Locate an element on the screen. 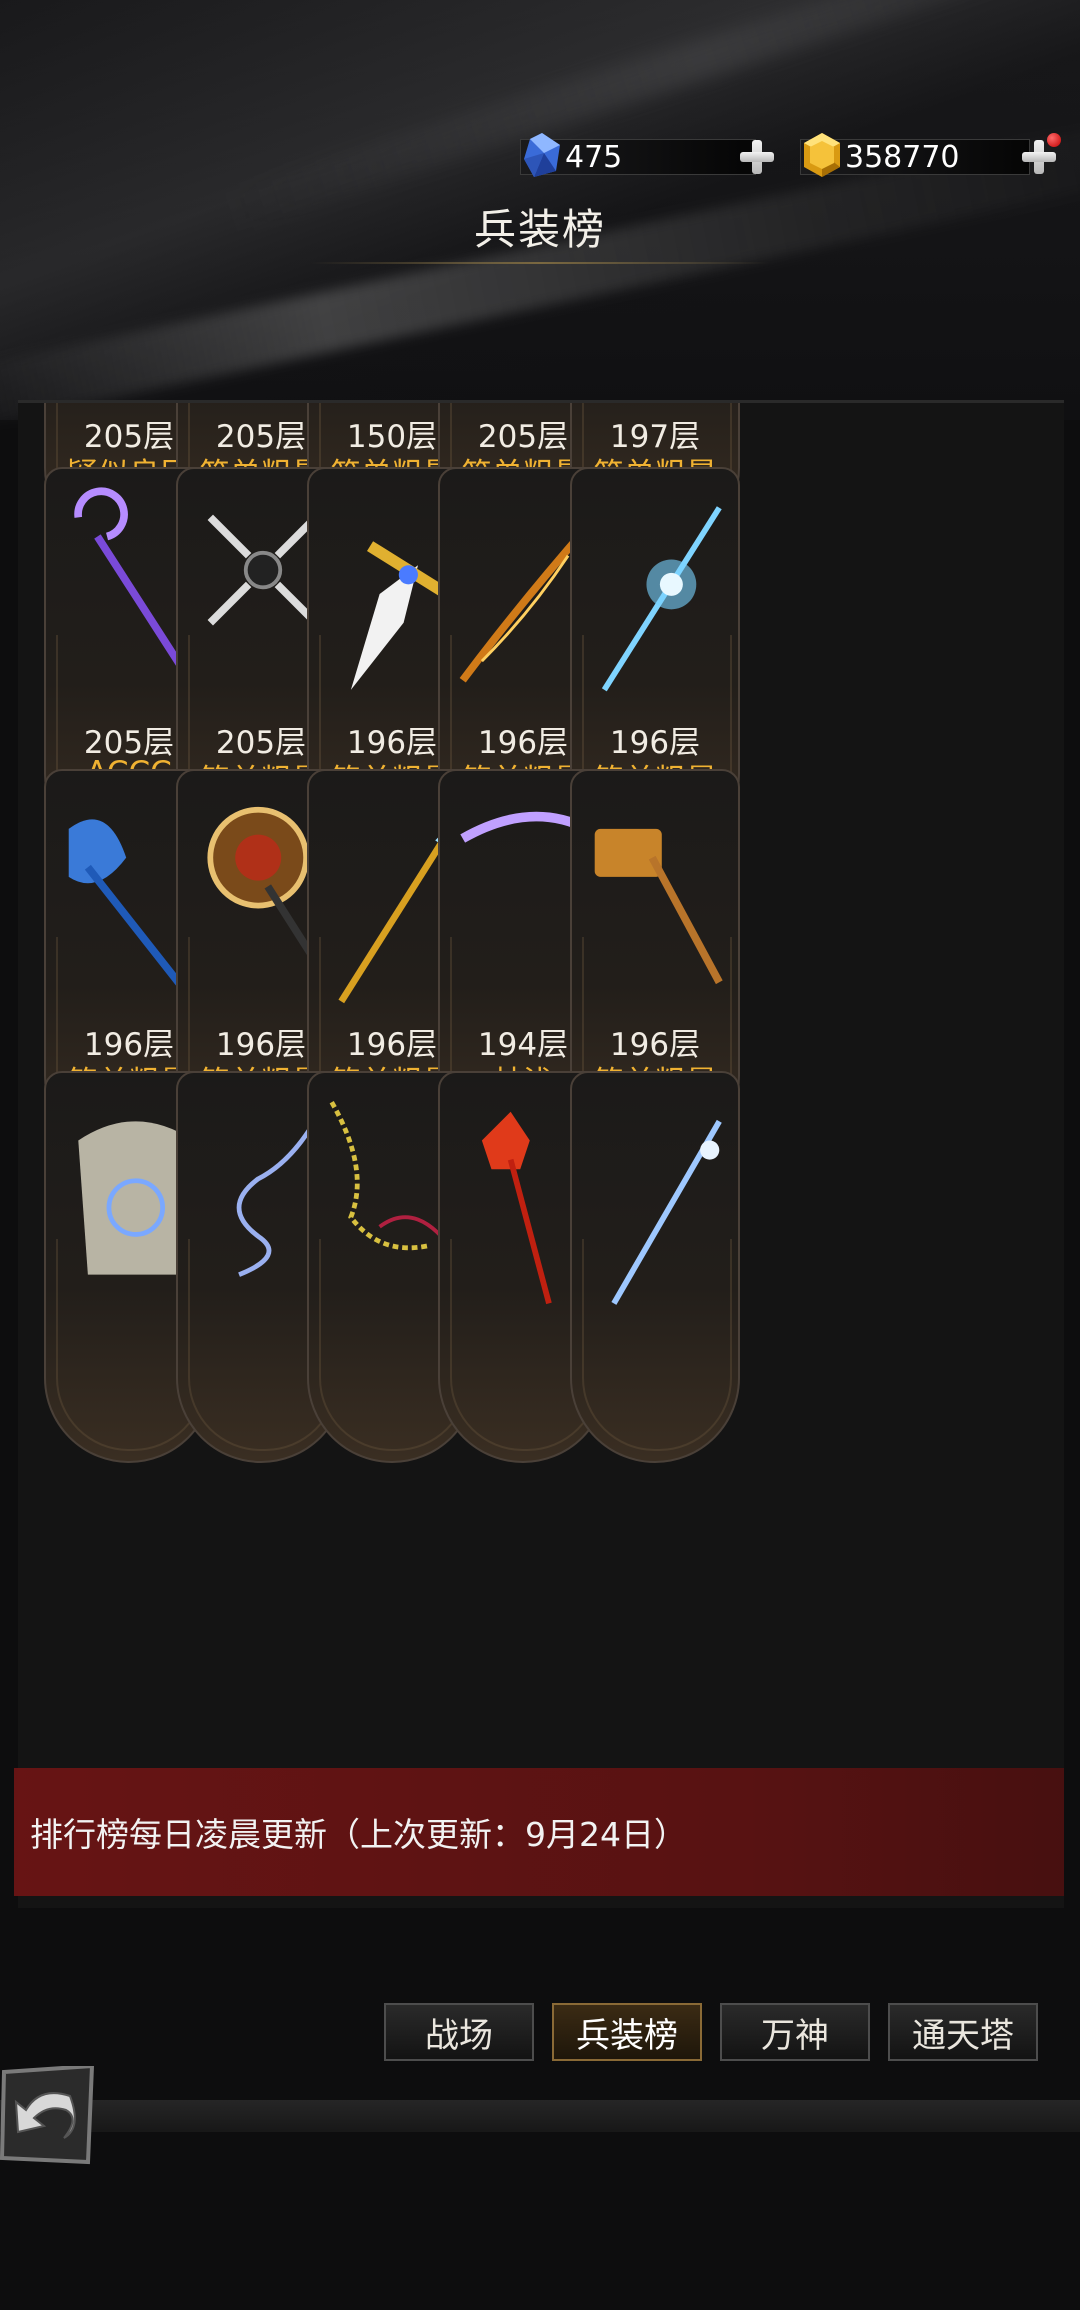  frost-staff-icon is located at coordinates (666, 1212).